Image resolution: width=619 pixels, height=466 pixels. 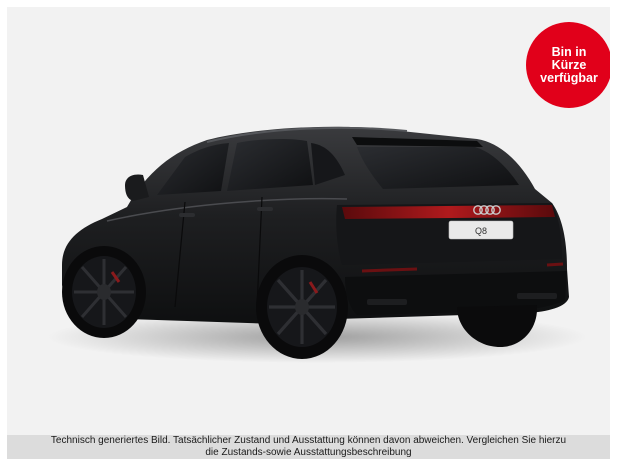 I want to click on reflector, so click(x=389, y=270).